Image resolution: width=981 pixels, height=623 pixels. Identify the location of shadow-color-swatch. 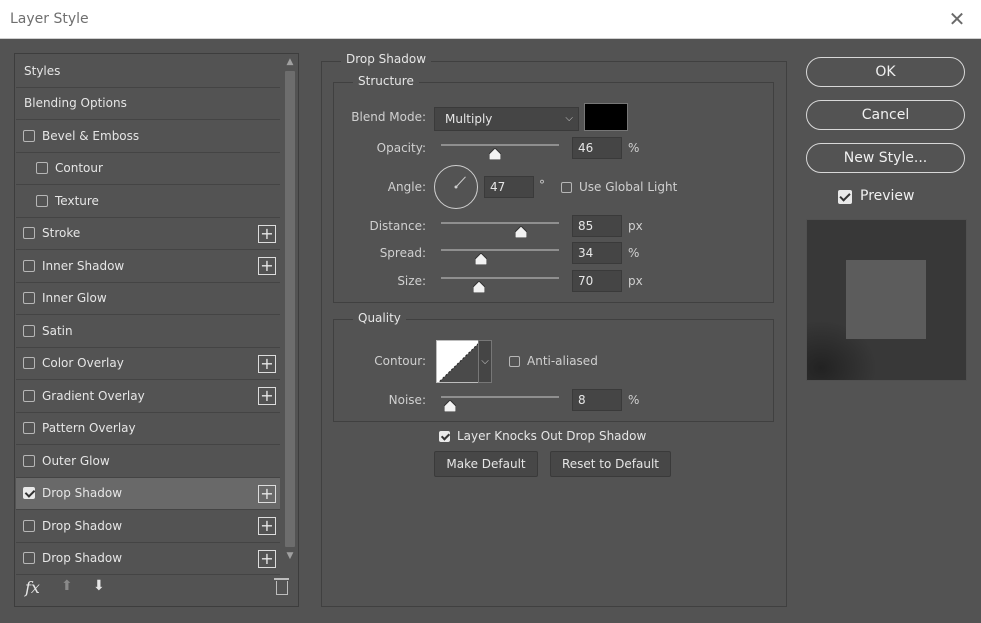
(606, 117).